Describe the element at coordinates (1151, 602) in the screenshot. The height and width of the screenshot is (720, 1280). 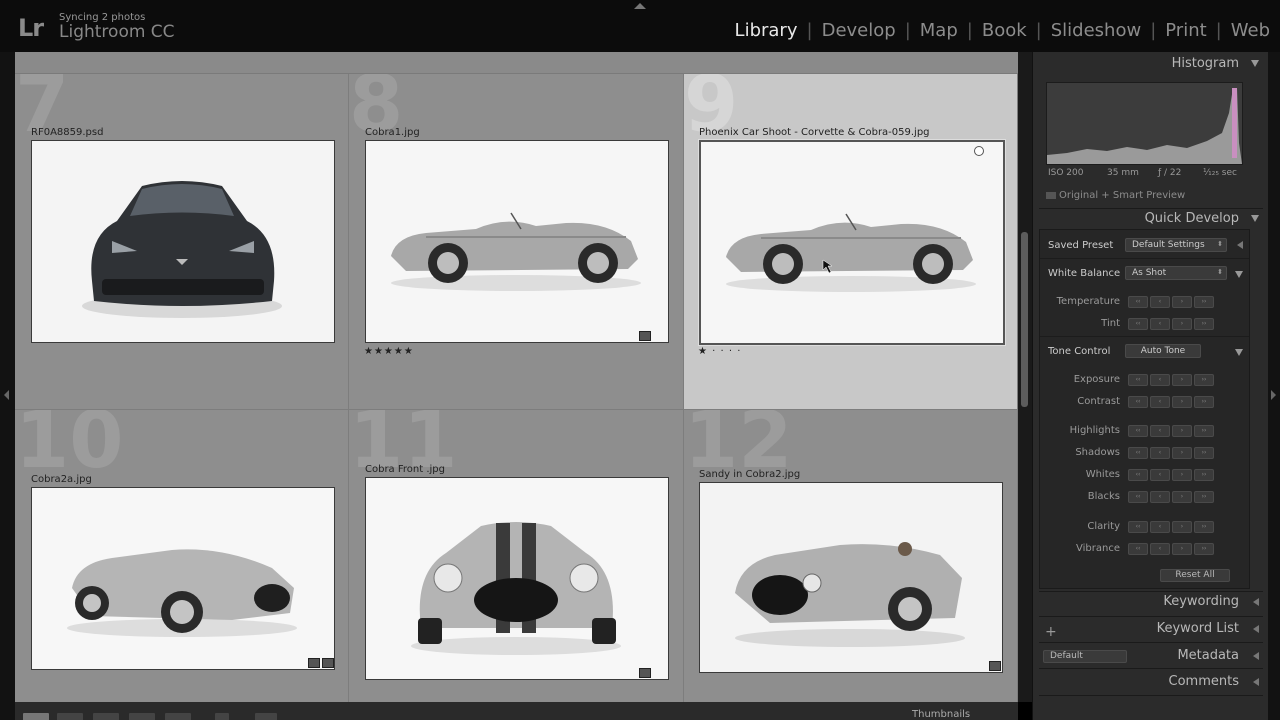
I see `keywording-header: Keywording` at that location.